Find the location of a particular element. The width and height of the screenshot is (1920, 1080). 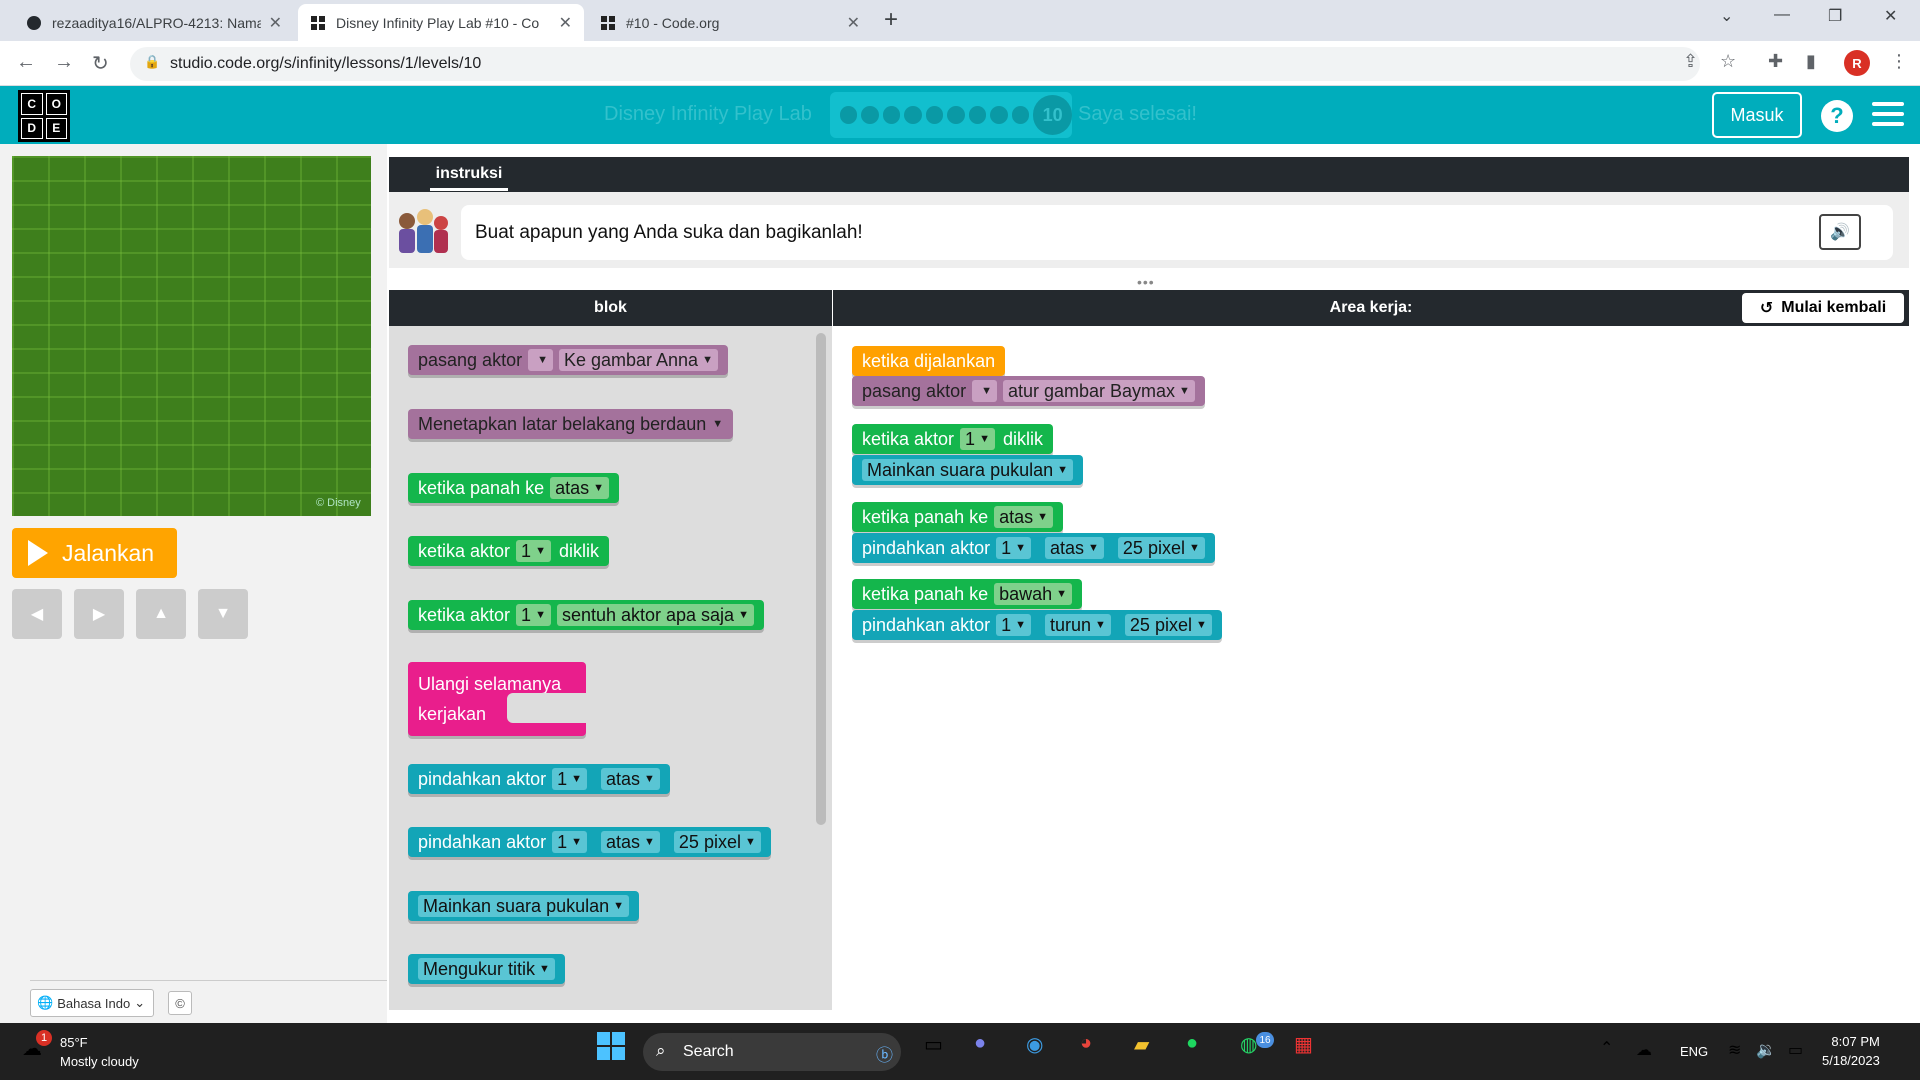

current-level-badge: 10 is located at coordinates (1053, 115).